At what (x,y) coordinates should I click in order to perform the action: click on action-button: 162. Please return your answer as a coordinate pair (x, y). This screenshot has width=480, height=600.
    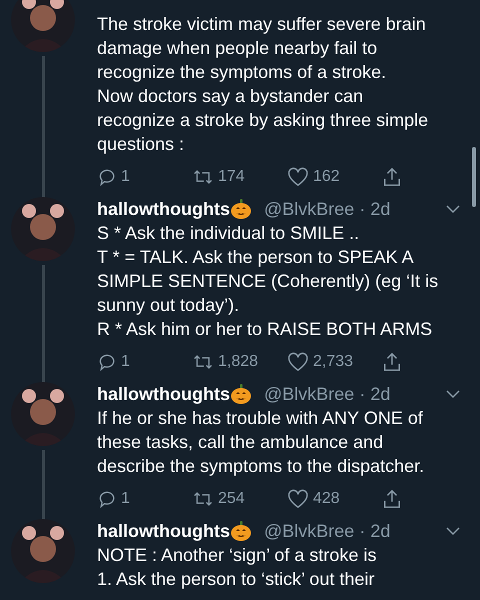
    Looking at the image, I should click on (334, 177).